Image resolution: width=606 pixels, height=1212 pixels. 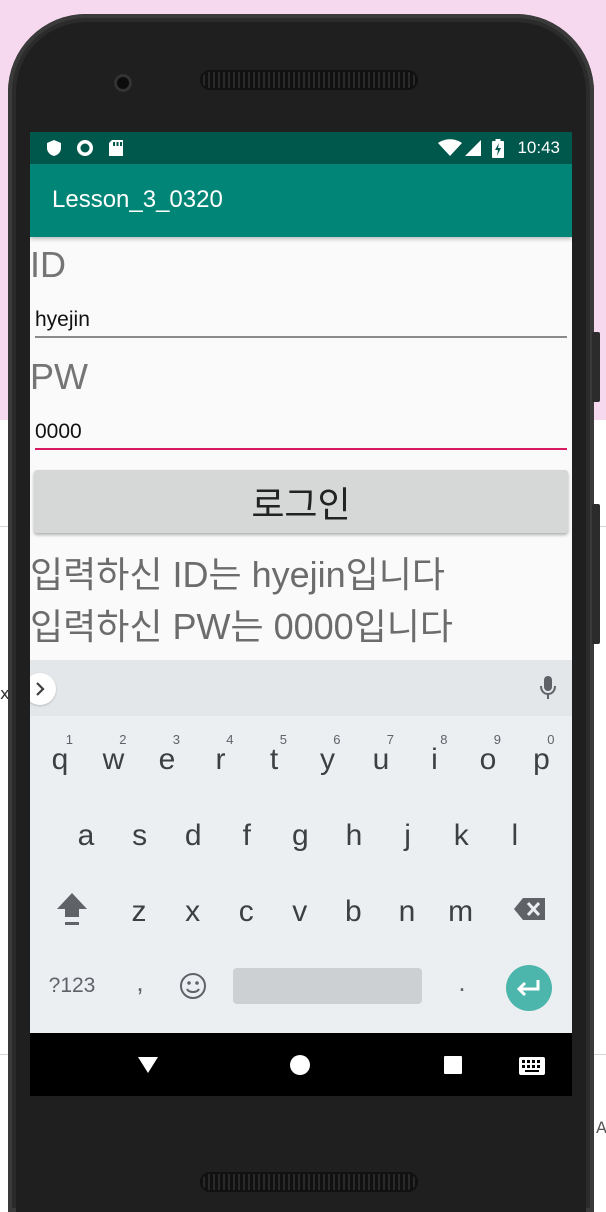 I want to click on key-s: s, so click(x=140, y=836).